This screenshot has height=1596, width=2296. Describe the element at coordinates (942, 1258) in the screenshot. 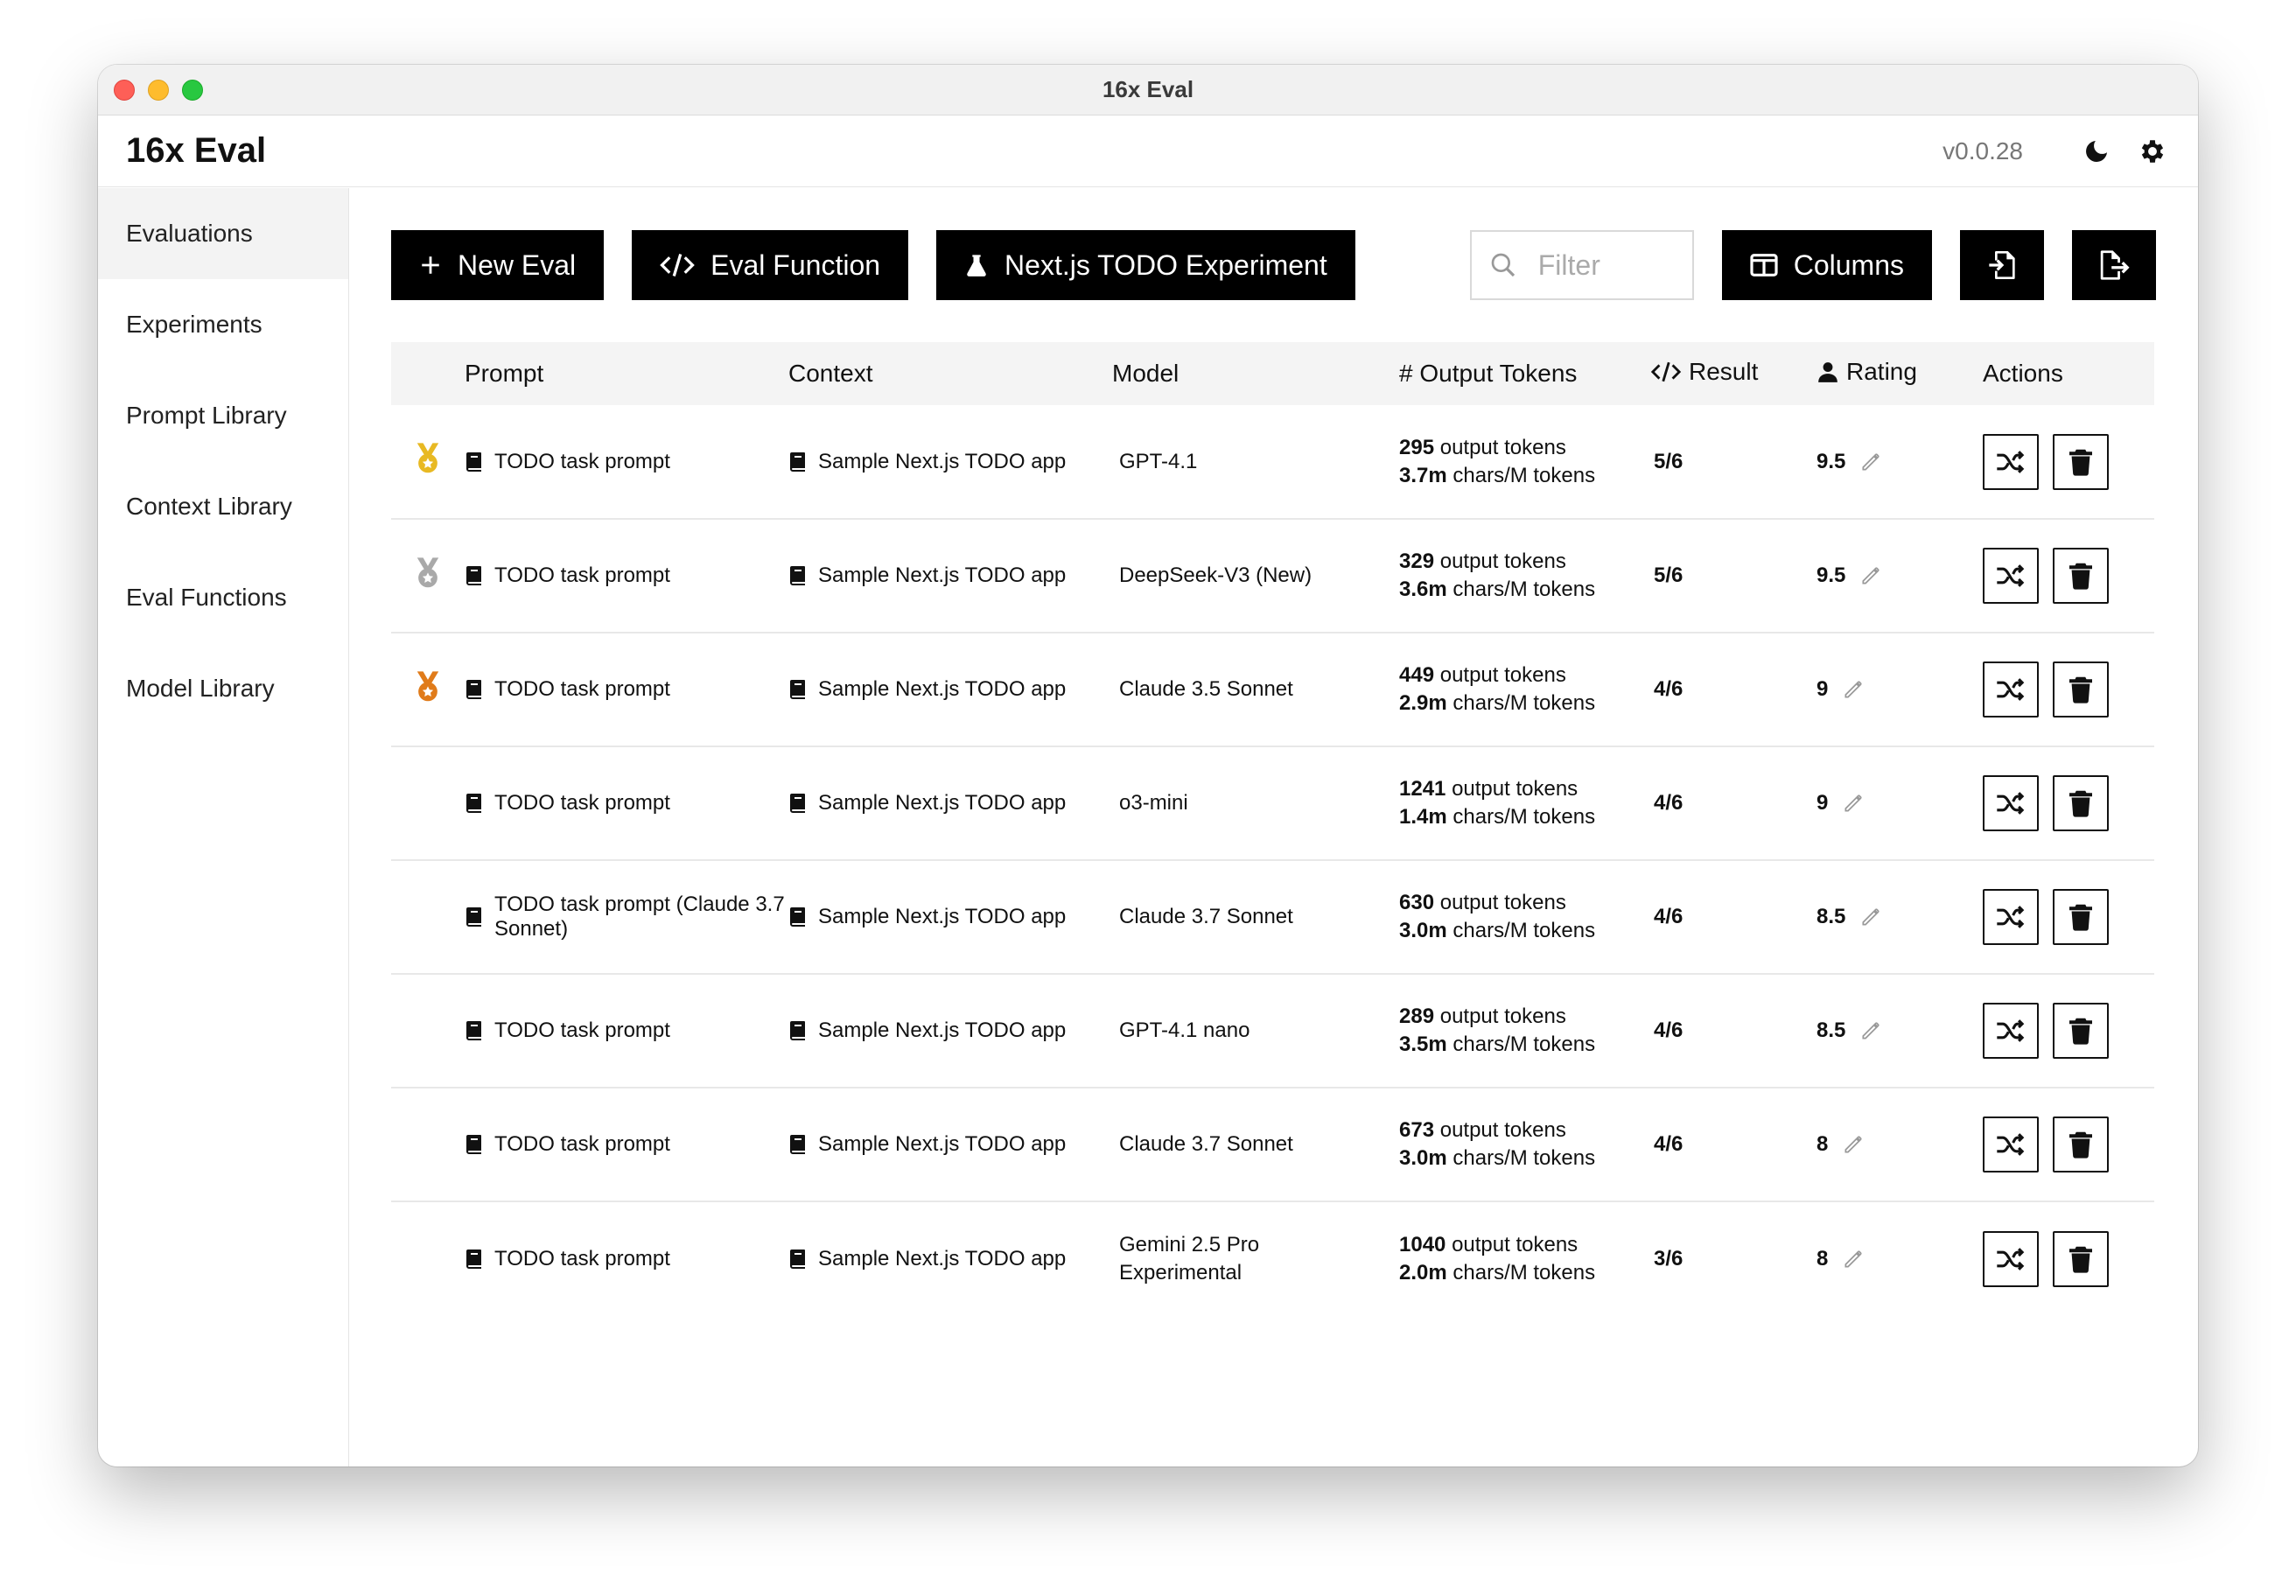

I see `context-name: Sample Next.js TODO app` at that location.